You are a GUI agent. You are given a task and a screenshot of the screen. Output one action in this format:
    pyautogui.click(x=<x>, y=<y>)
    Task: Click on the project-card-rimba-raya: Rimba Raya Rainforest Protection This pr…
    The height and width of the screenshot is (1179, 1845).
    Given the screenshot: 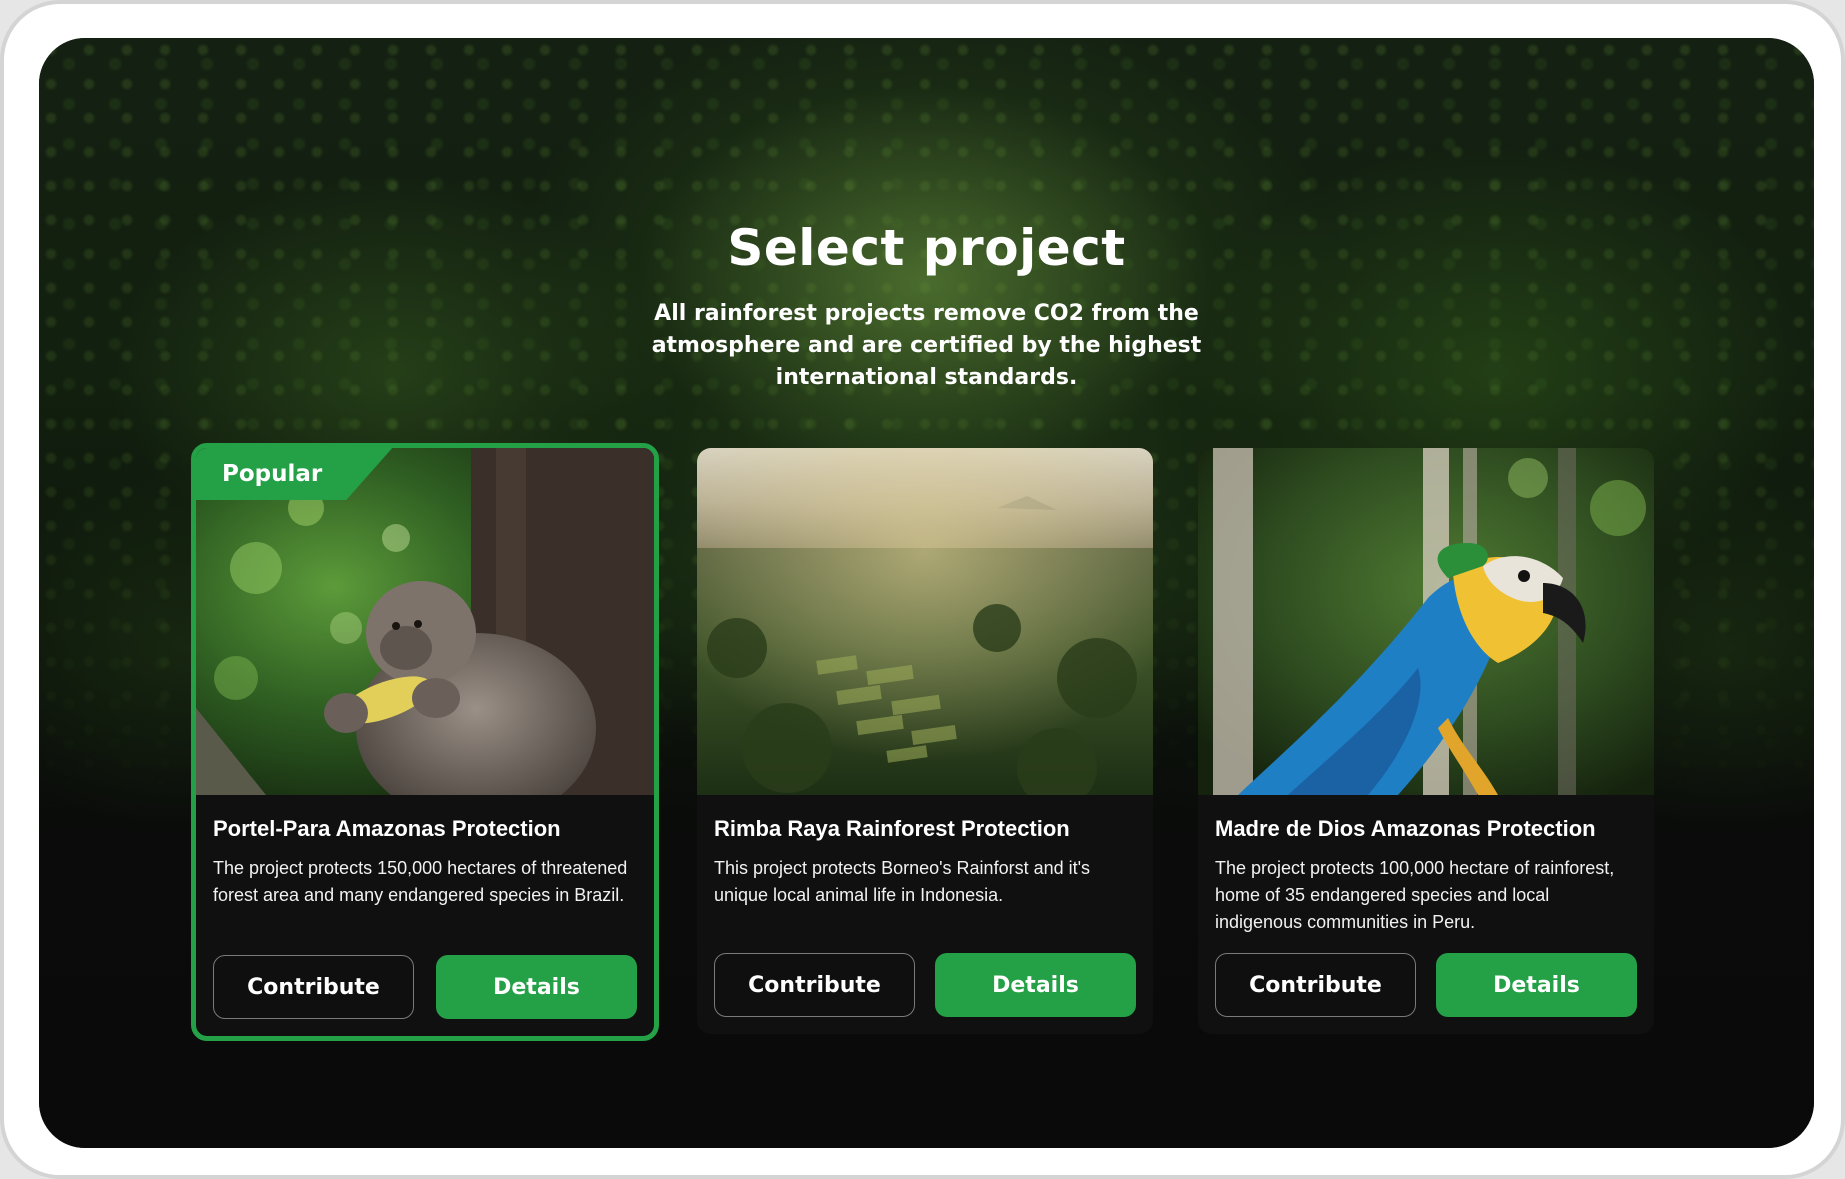 What is the action you would take?
    pyautogui.click(x=925, y=741)
    